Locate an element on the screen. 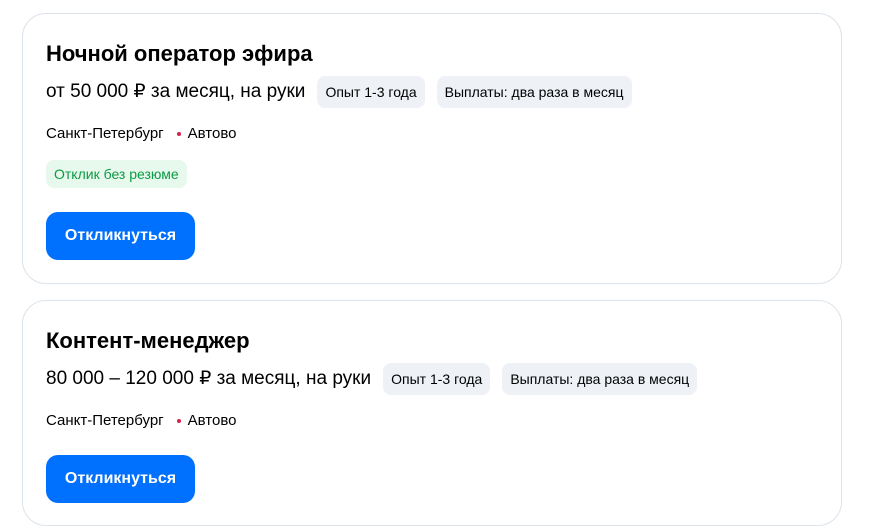 The image size is (876, 528). salary: 80 000 – 120 000 ₽ за месяц, на руки is located at coordinates (209, 378).